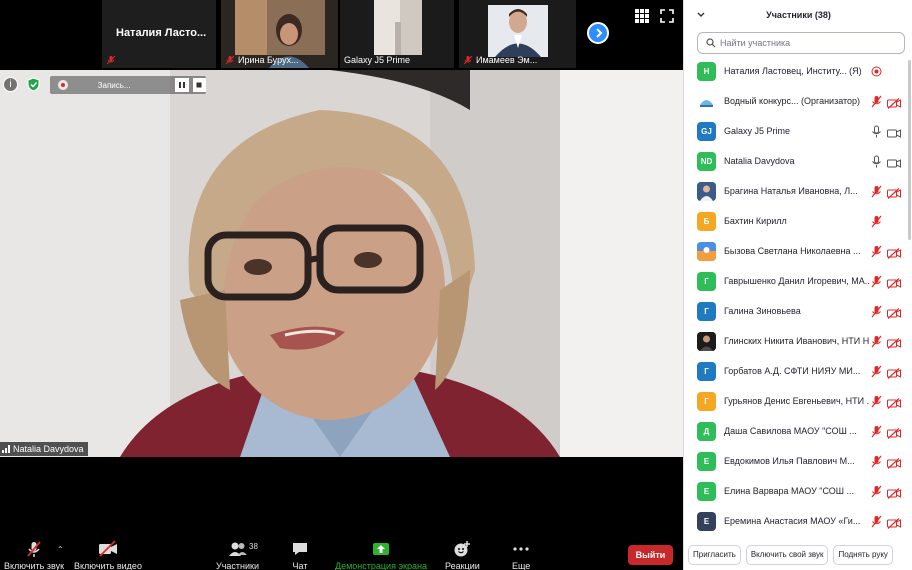 The height and width of the screenshot is (570, 912). Describe the element at coordinates (755, 221) in the screenshot. I see `participant-name: Бахтин Кирилл` at that location.